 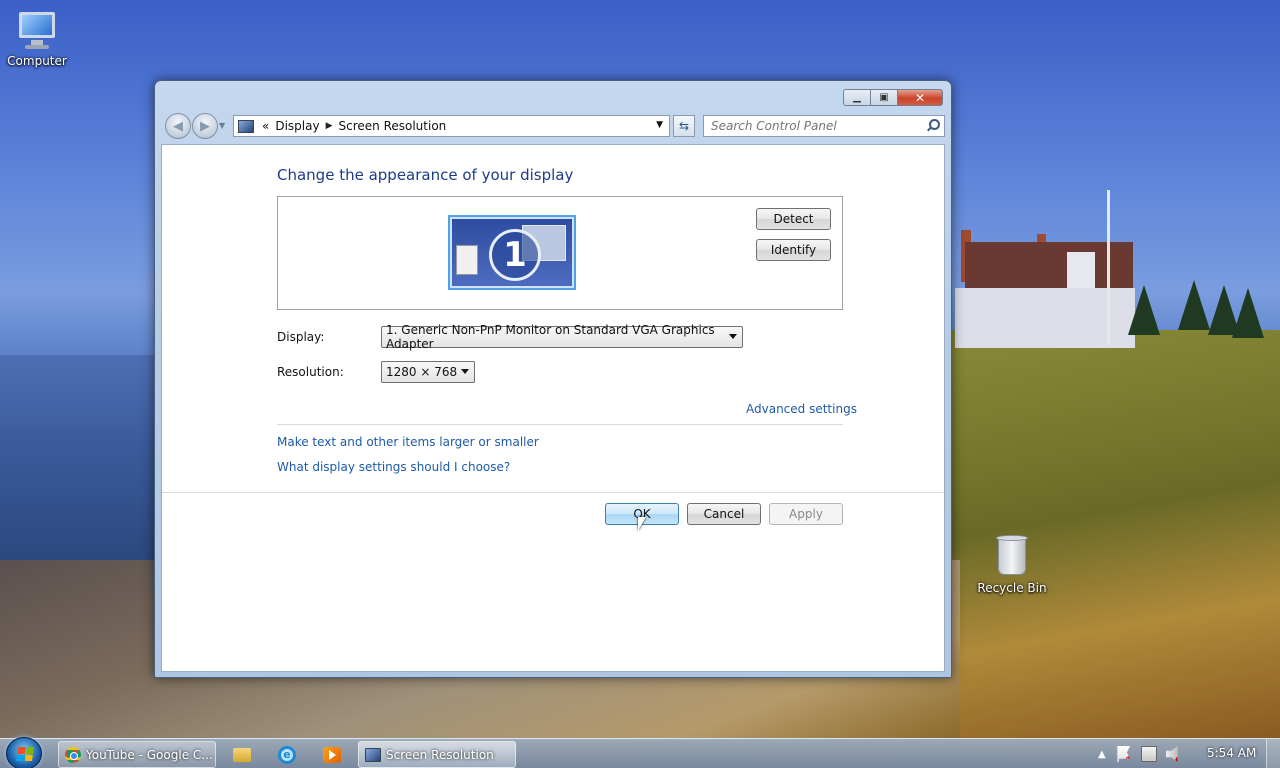 I want to click on maximize-button: ▣, so click(x=884, y=97).